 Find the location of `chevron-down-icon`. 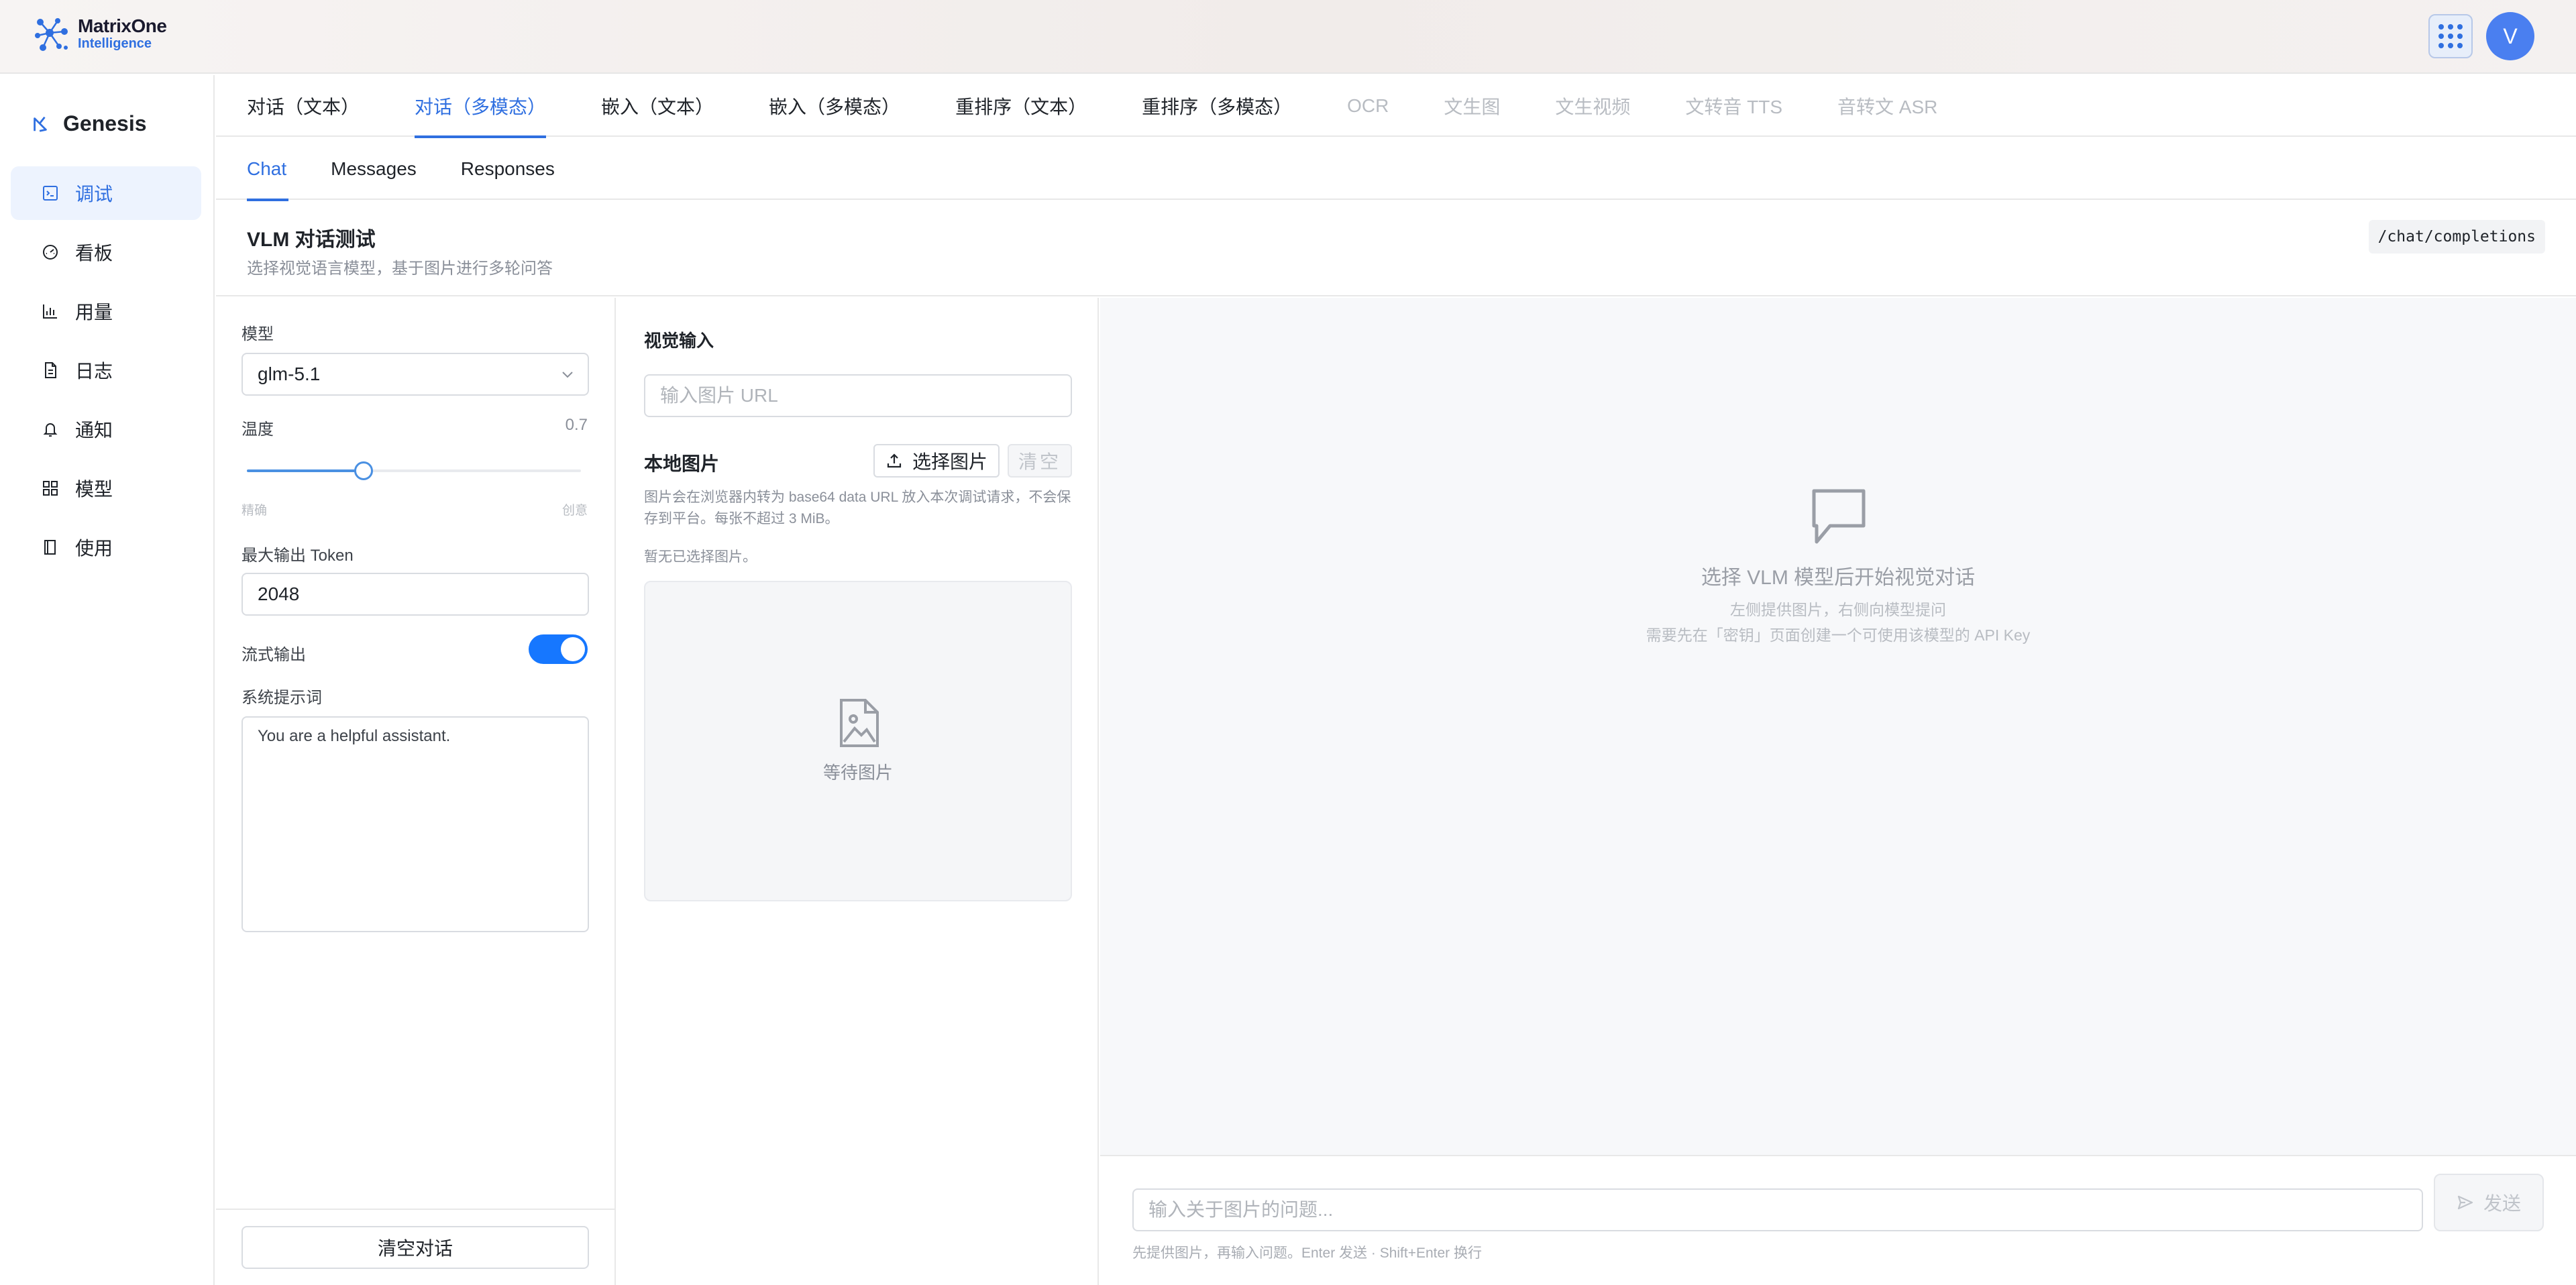

chevron-down-icon is located at coordinates (567, 375).